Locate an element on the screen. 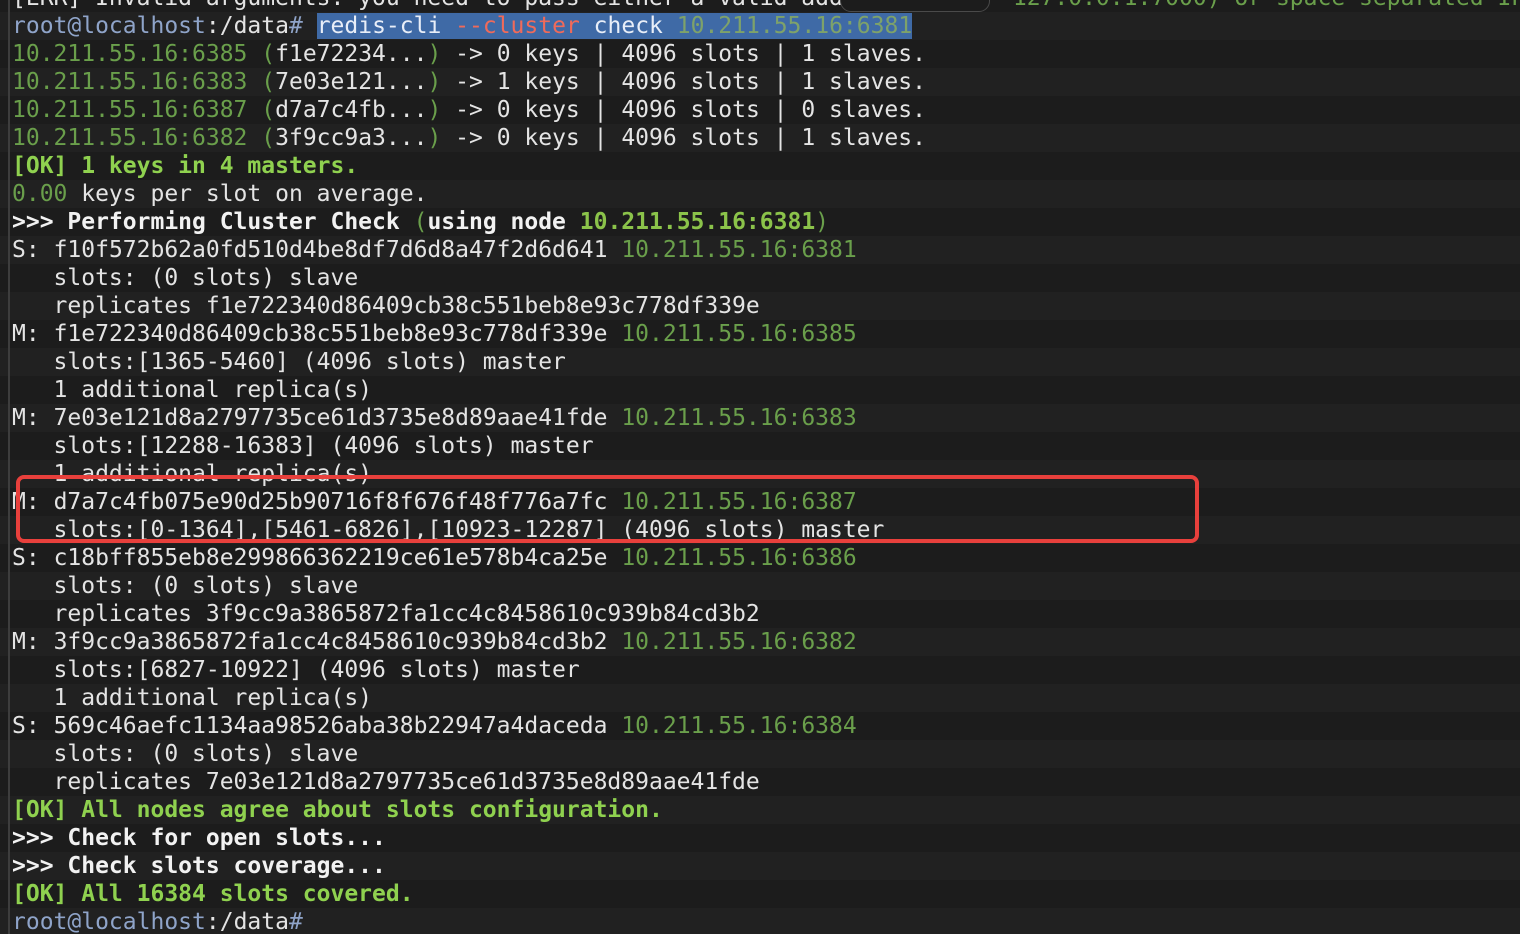 This screenshot has width=1520, height=934. node-address: 10.211.55.16:6386 is located at coordinates (739, 558).